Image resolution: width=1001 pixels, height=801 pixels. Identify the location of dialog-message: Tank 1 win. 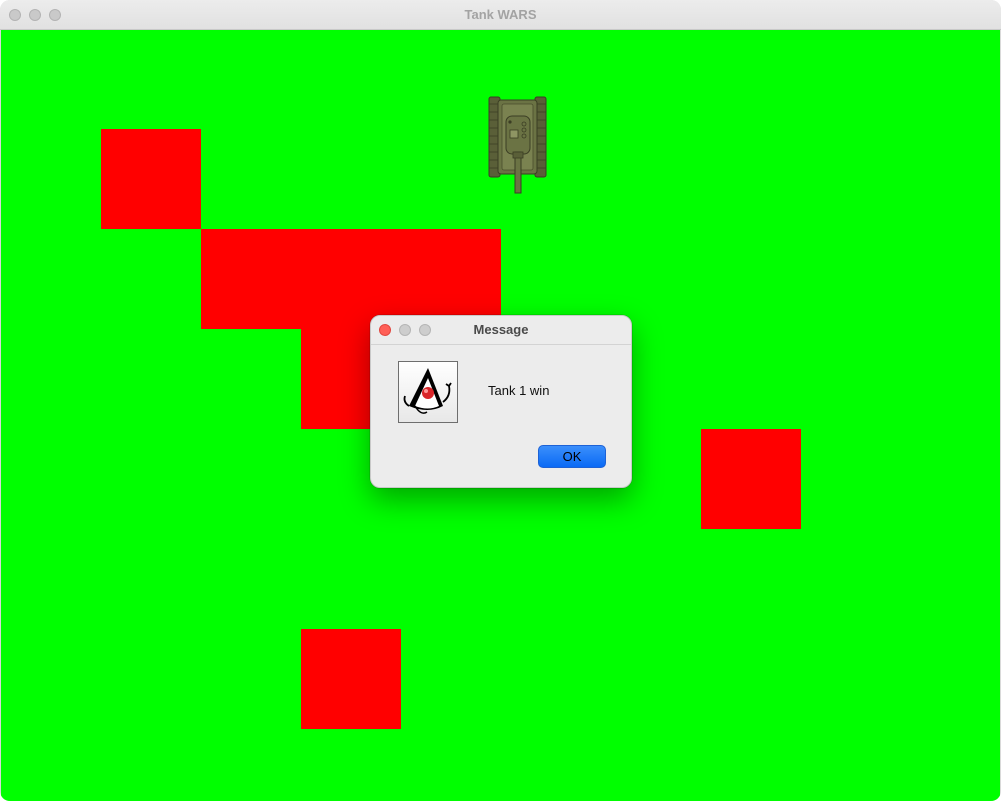
(519, 390).